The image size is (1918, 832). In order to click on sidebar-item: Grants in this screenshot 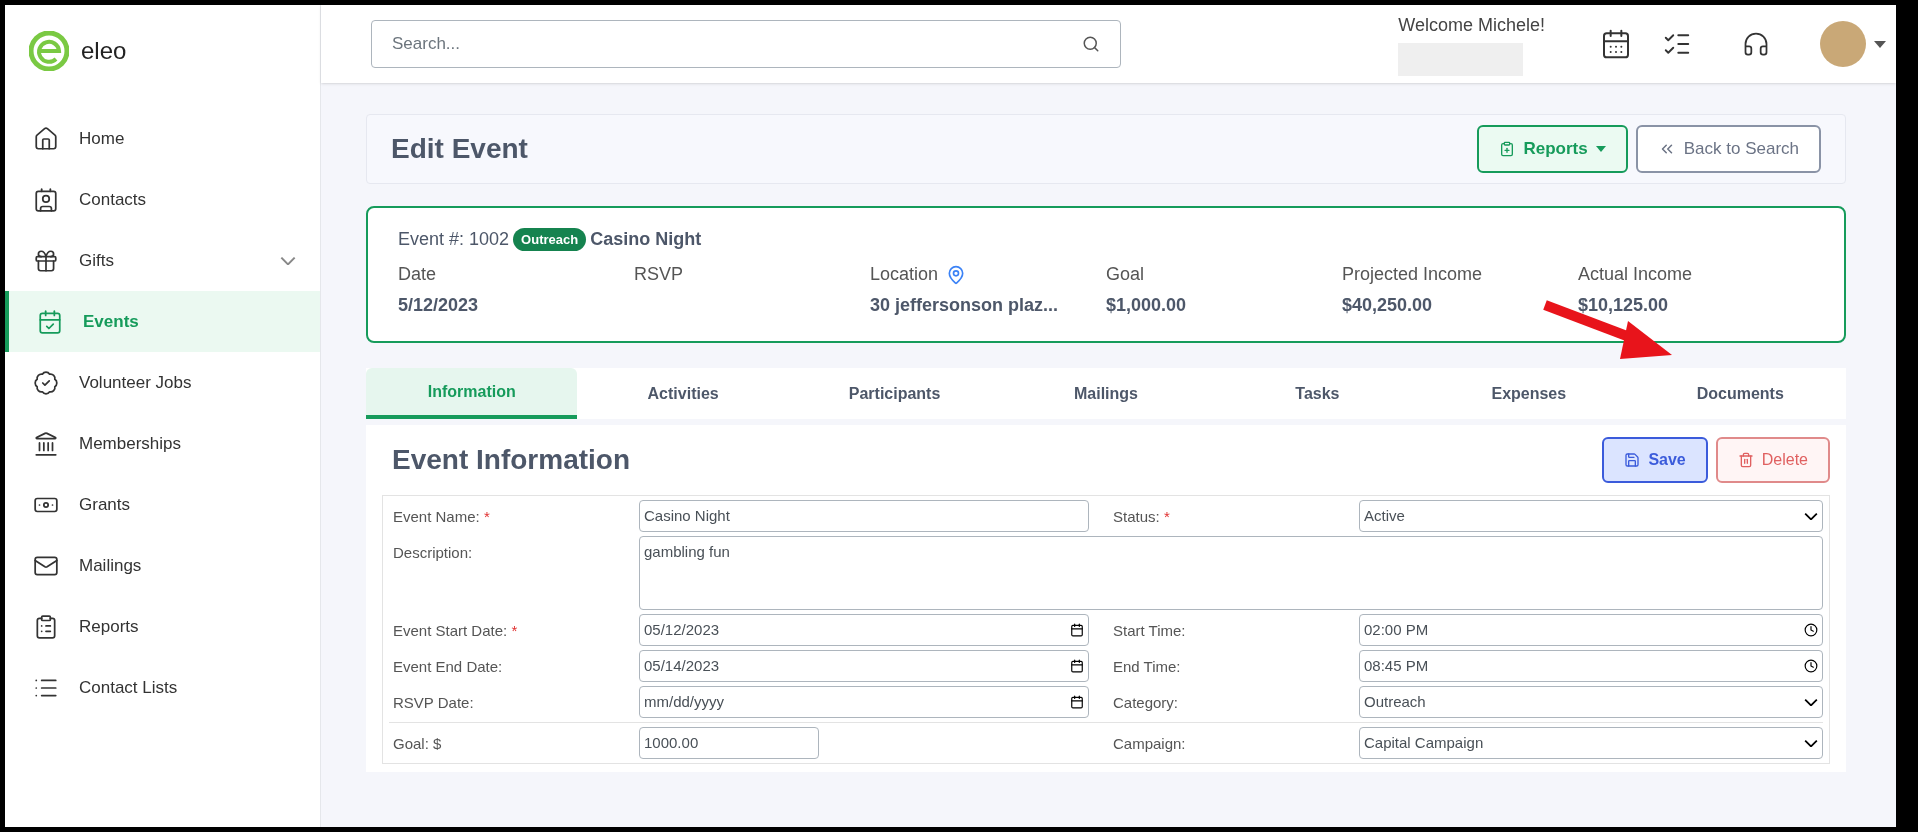, I will do `click(162, 504)`.